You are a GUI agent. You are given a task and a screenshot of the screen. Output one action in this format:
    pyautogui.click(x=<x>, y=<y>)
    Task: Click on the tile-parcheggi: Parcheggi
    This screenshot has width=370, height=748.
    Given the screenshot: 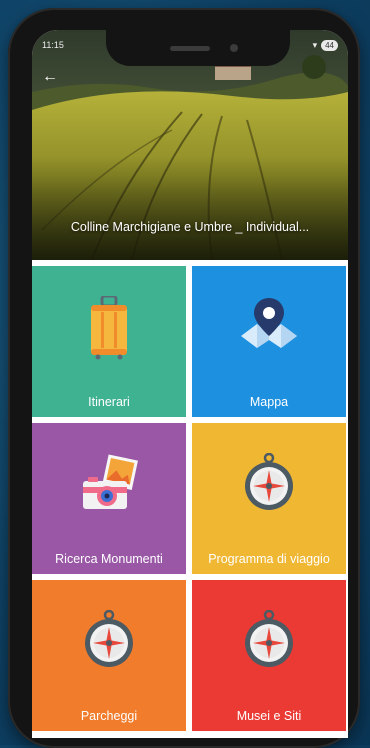 What is the action you would take?
    pyautogui.click(x=109, y=655)
    